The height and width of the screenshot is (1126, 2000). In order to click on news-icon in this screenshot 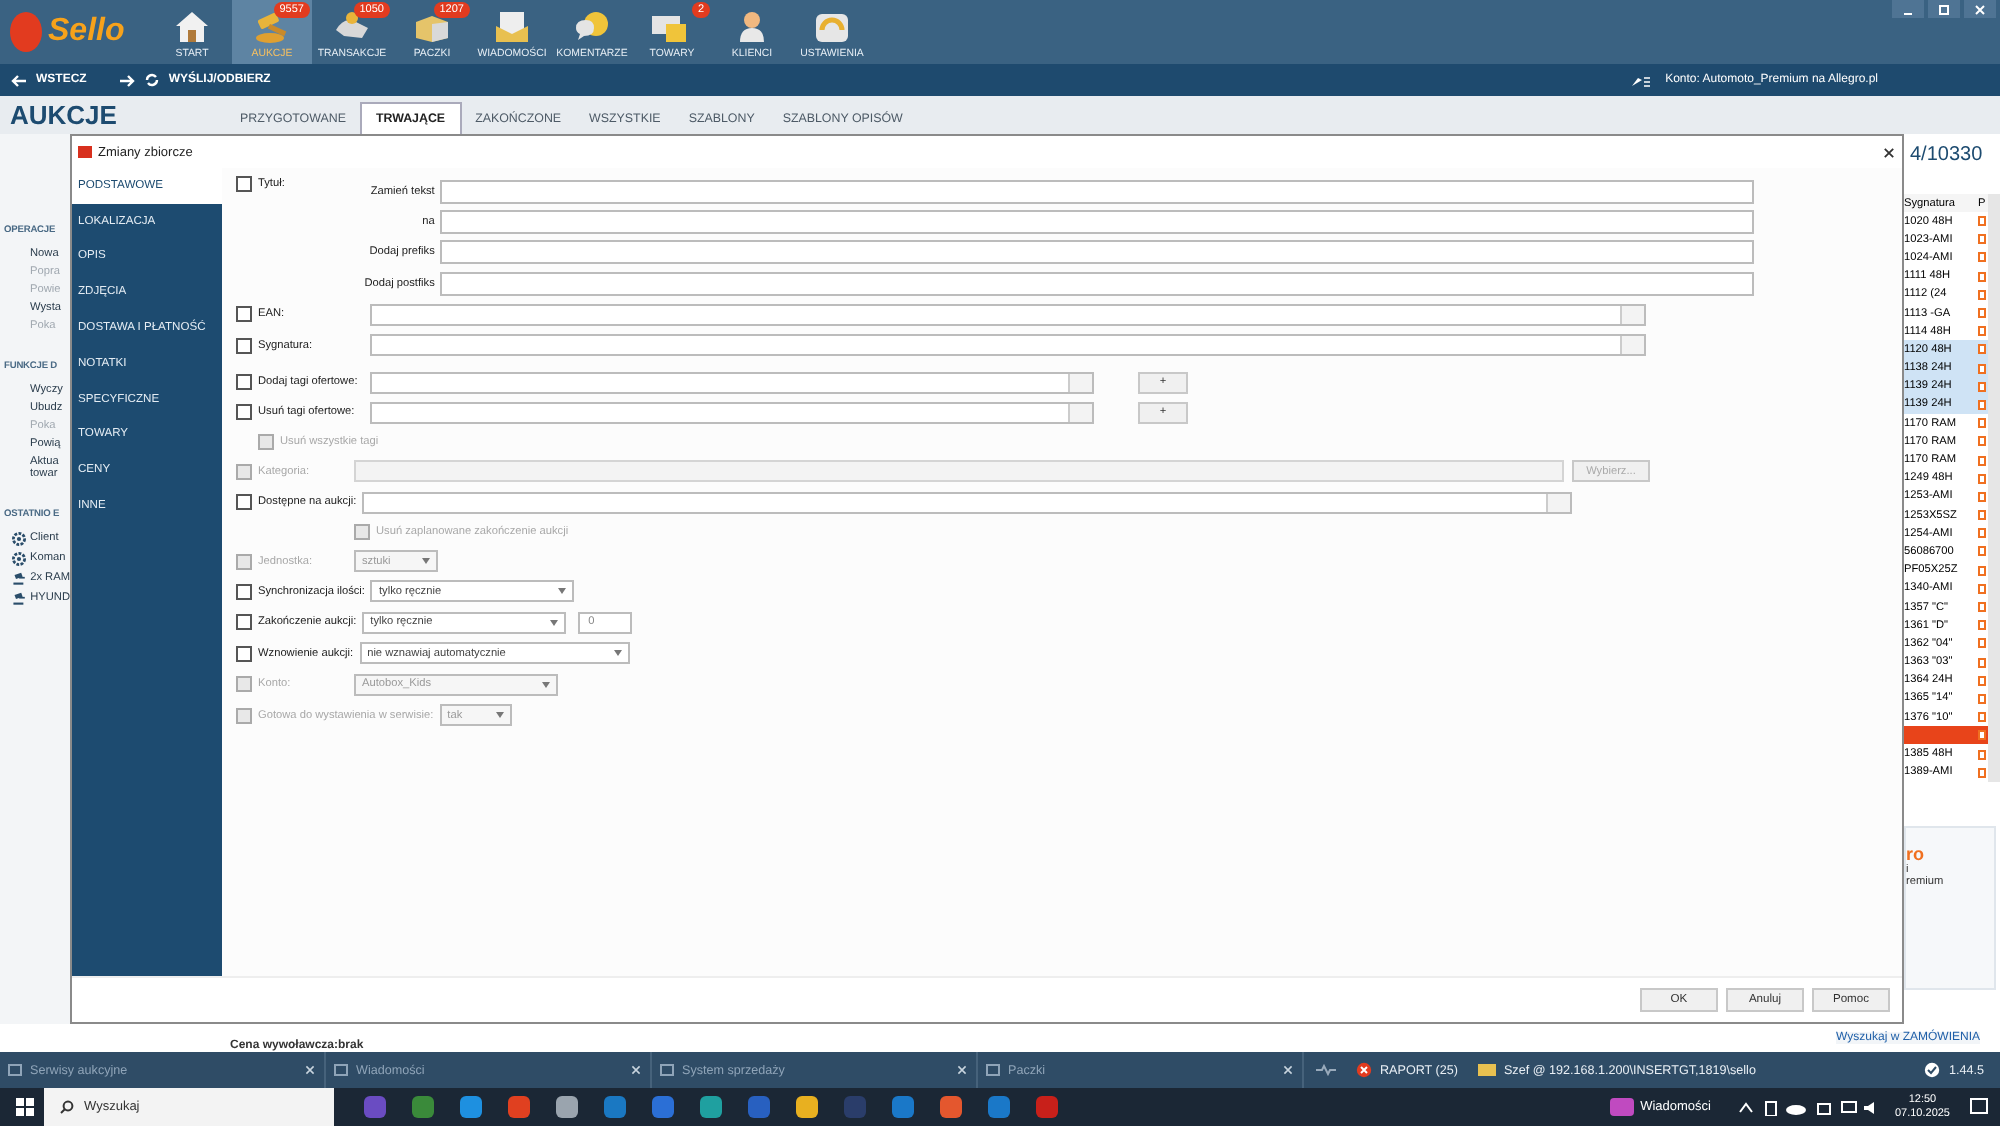, I will do `click(1622, 1107)`.